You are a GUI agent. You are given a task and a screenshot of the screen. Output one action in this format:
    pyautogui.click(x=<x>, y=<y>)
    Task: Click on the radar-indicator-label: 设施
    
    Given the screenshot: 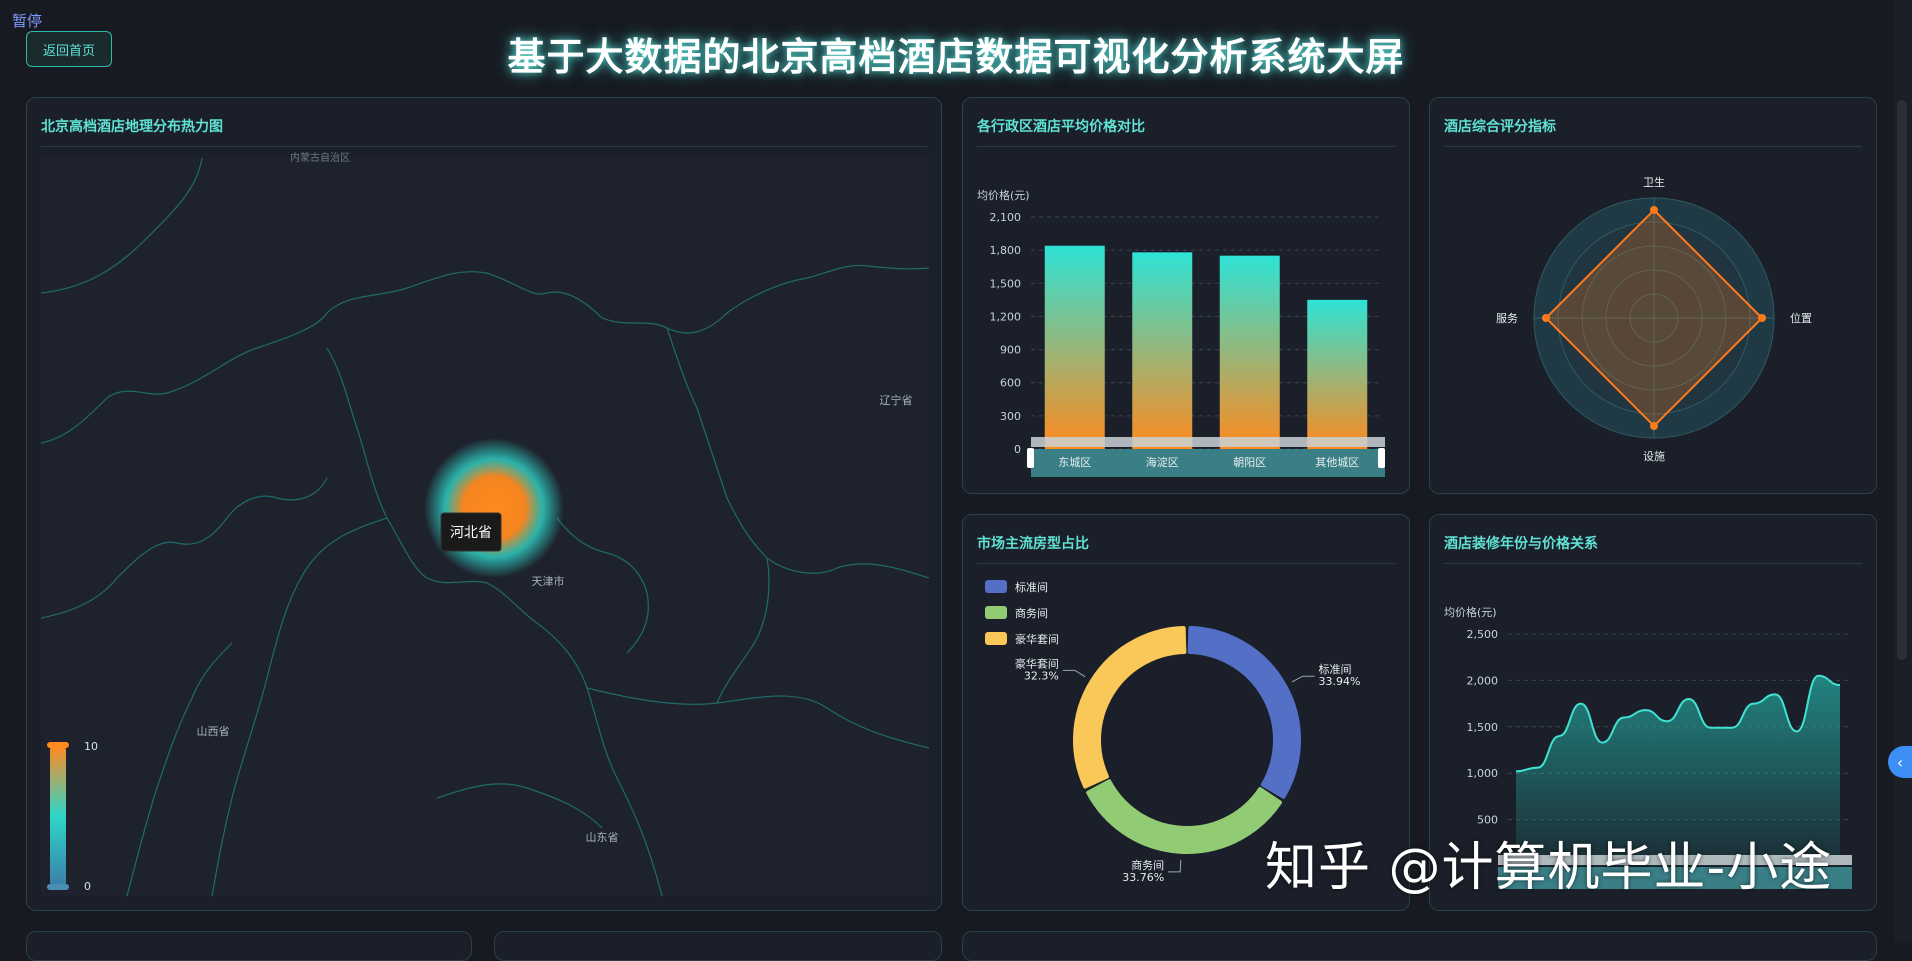 What is the action you would take?
    pyautogui.click(x=1654, y=456)
    